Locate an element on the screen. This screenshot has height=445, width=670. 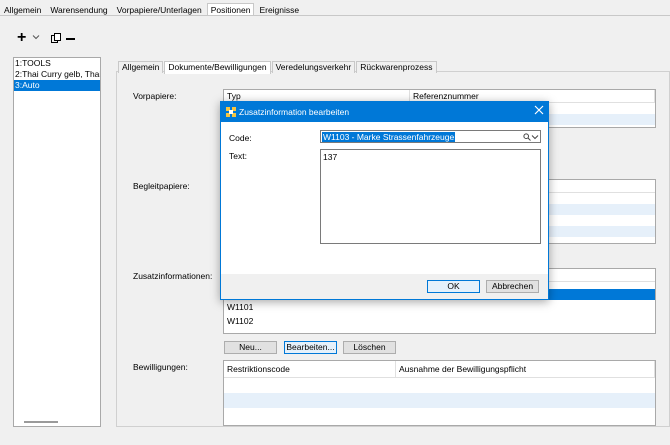
tab-allgemein-inner: Allgemein is located at coordinates (141, 67).